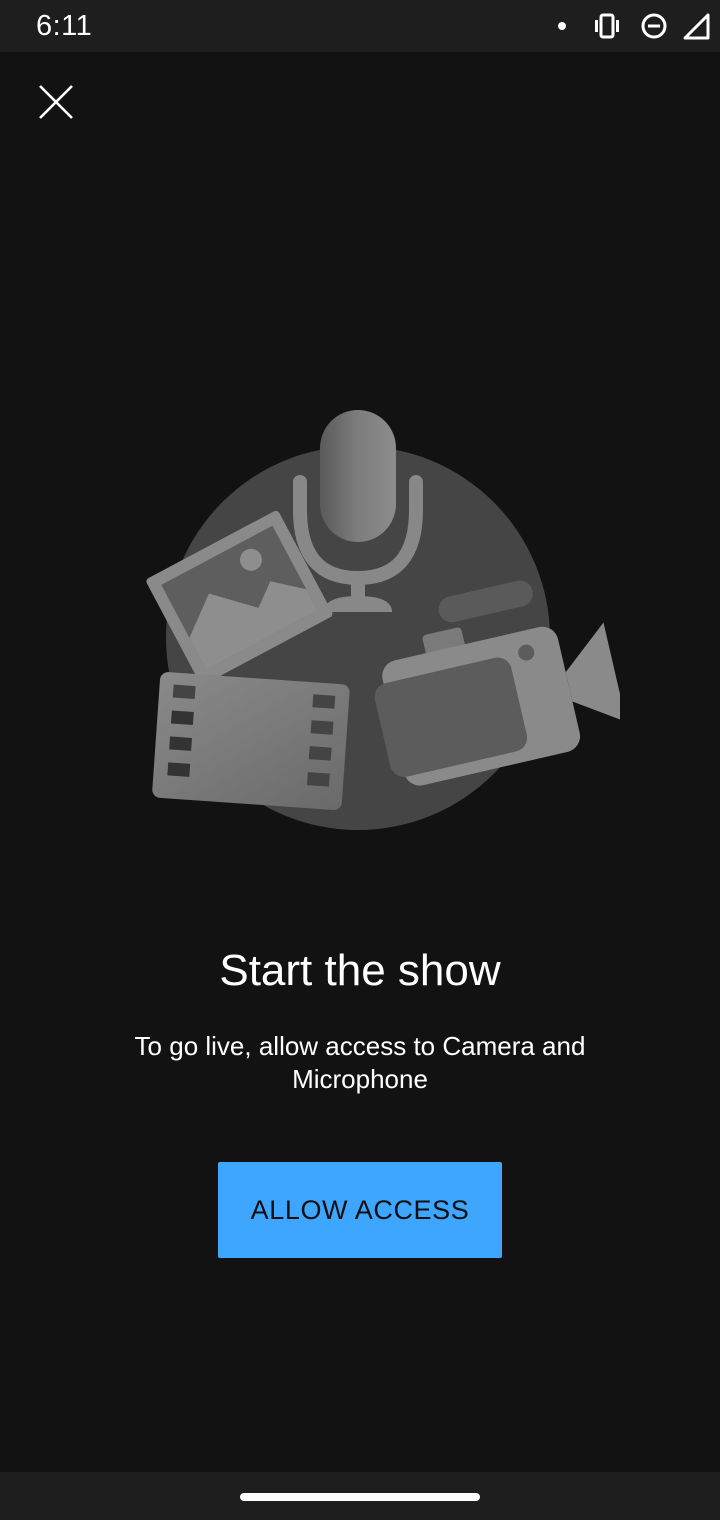 This screenshot has width=720, height=1520. What do you see at coordinates (360, 1210) in the screenshot?
I see `allow-access-button: ALLOW ACCESS` at bounding box center [360, 1210].